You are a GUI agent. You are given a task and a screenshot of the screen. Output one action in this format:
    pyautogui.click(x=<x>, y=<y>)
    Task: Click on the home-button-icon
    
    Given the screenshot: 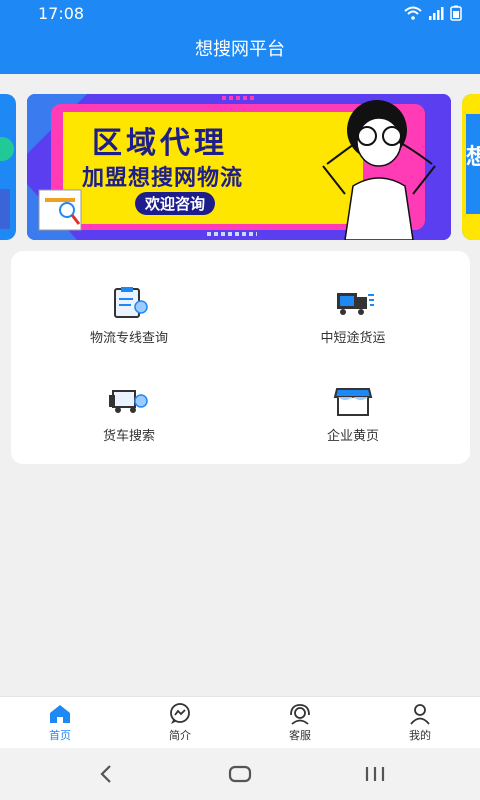 What is the action you would take?
    pyautogui.click(x=240, y=774)
    